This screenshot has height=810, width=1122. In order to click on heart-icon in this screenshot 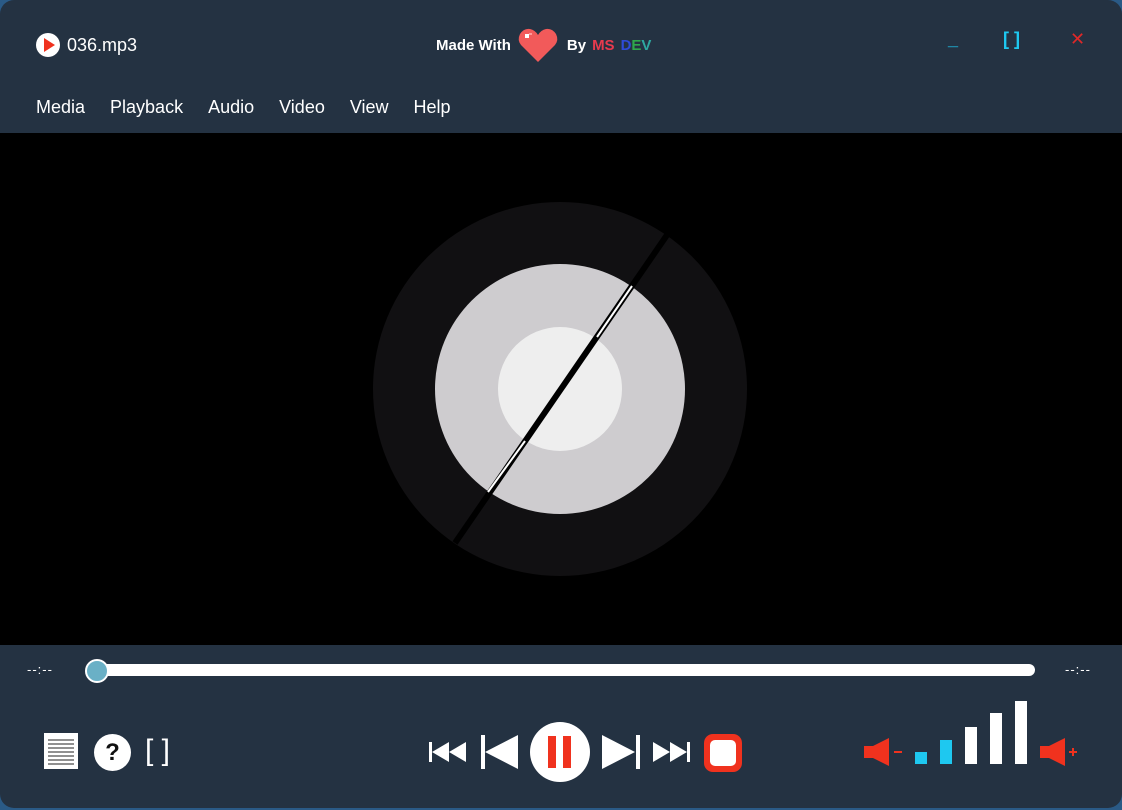, I will do `click(538, 45)`.